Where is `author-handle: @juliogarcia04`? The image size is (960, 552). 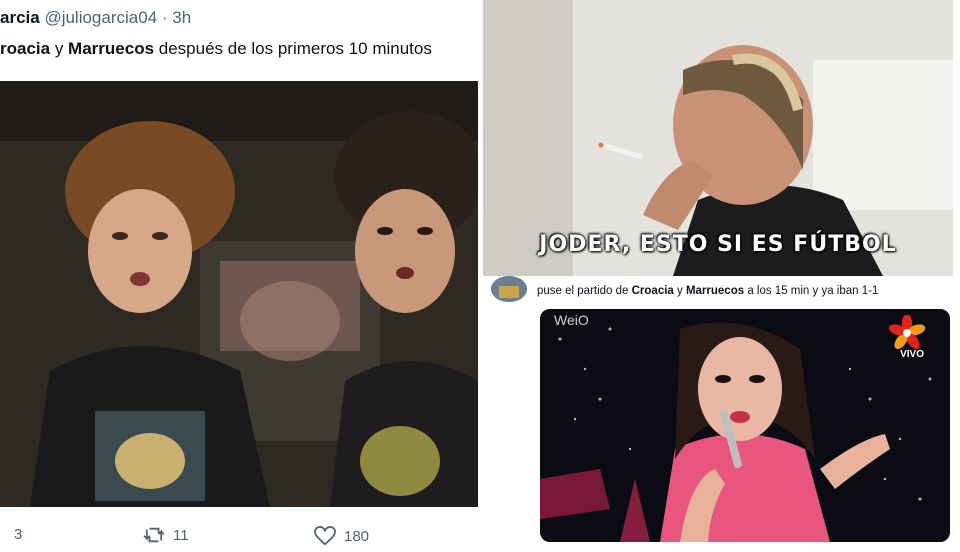
author-handle: @juliogarcia04 is located at coordinates (100, 17).